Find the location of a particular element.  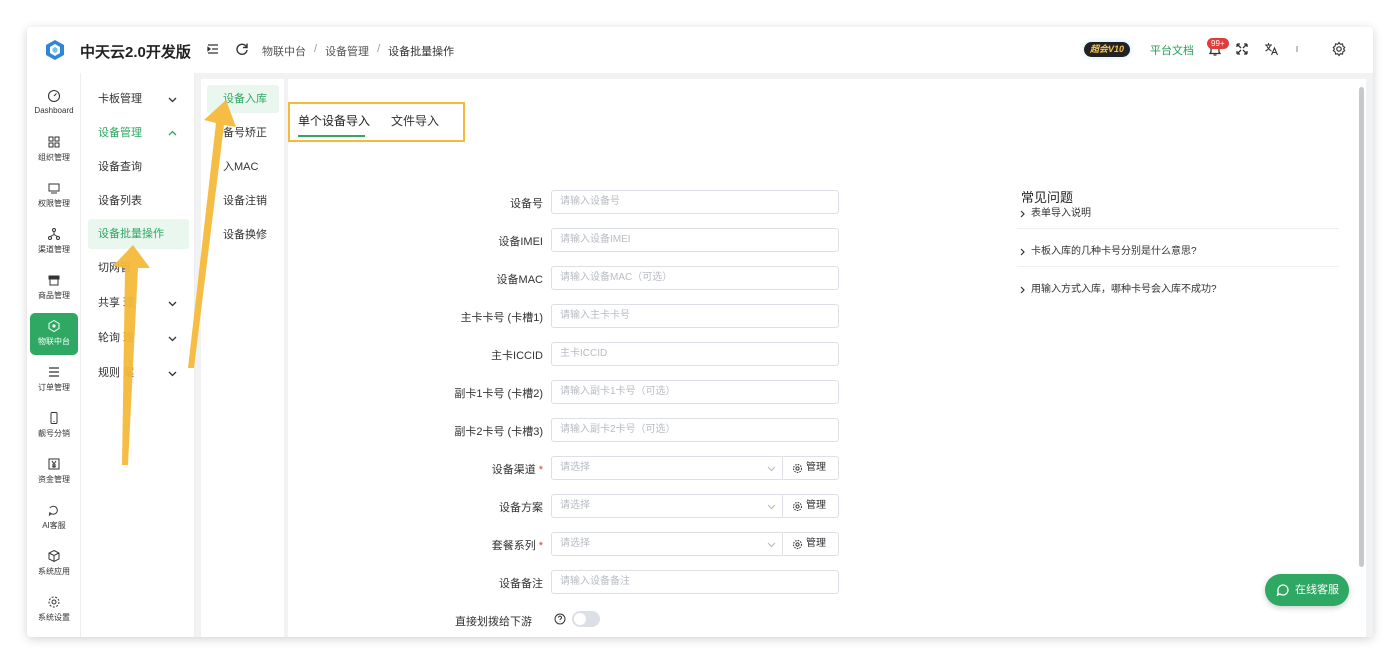

form-label-text: 设备渠道 is located at coordinates (513, 470).